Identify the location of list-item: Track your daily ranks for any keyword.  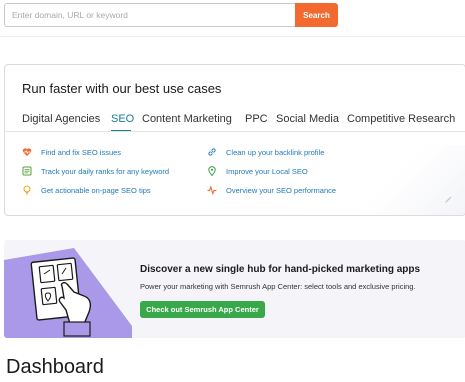
(95, 171).